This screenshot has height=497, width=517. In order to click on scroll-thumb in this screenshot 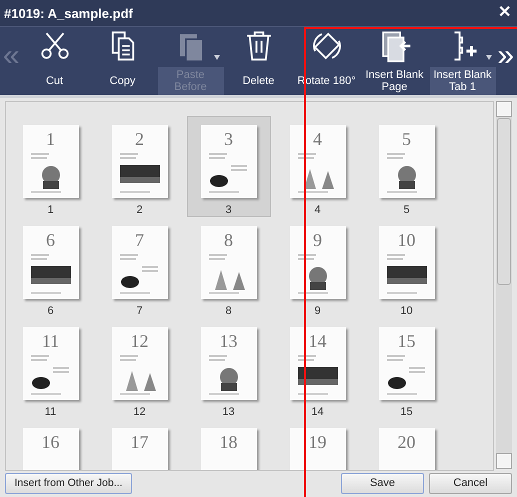, I will do `click(504, 201)`.